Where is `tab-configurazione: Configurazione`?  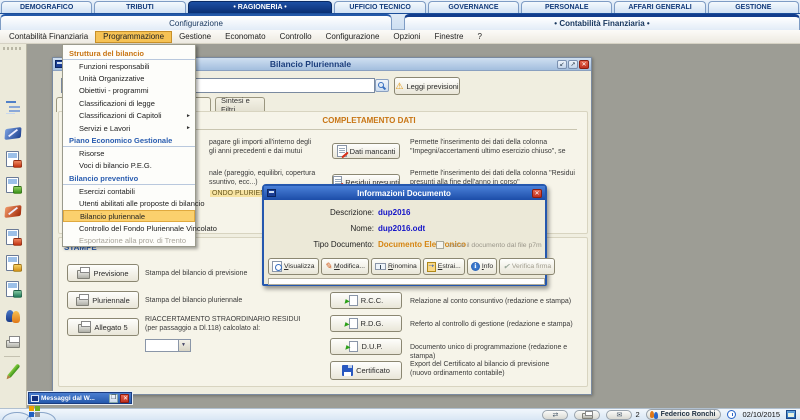 tab-configurazione: Configurazione is located at coordinates (196, 22).